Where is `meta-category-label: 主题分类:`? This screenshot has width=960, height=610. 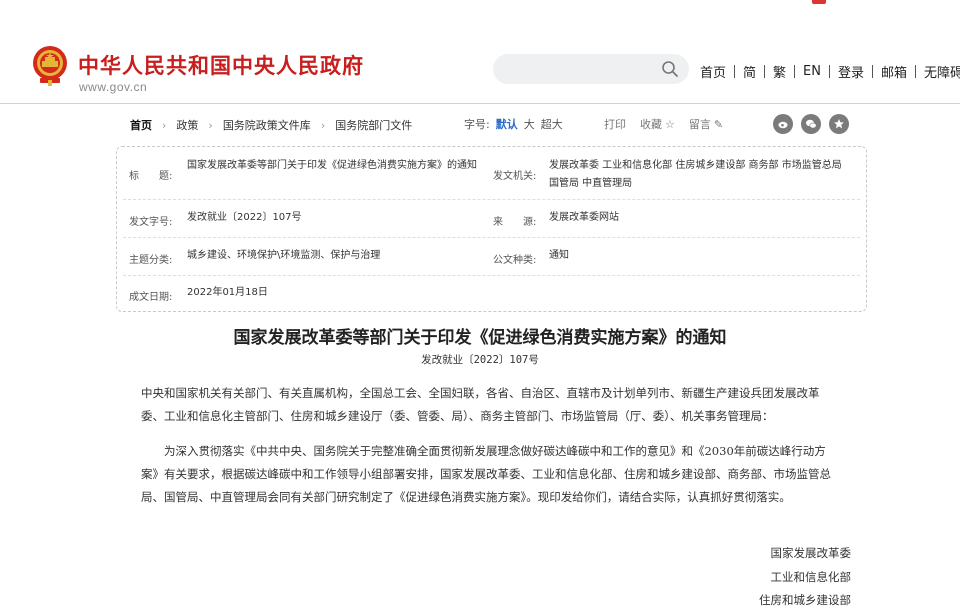
meta-category-label: 主题分类: is located at coordinates (151, 260).